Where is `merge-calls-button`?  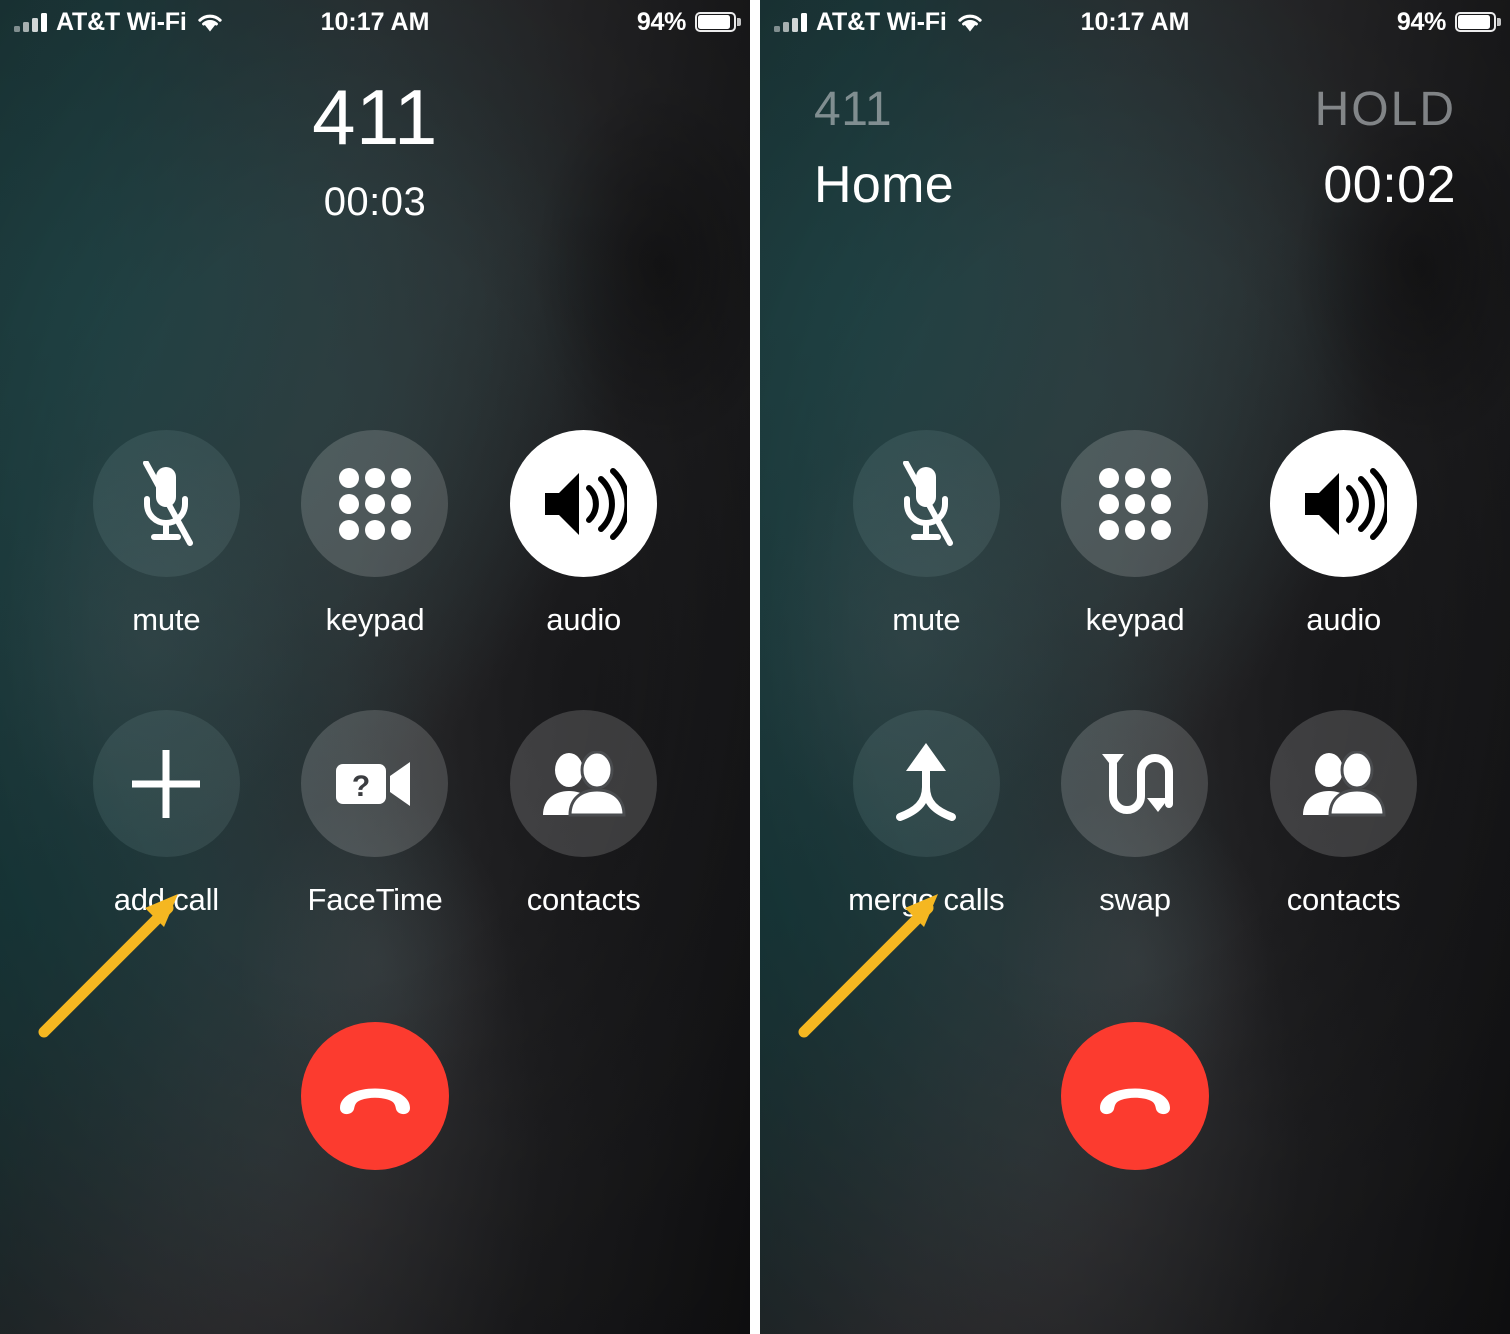
merge-calls-button is located at coordinates (926, 783).